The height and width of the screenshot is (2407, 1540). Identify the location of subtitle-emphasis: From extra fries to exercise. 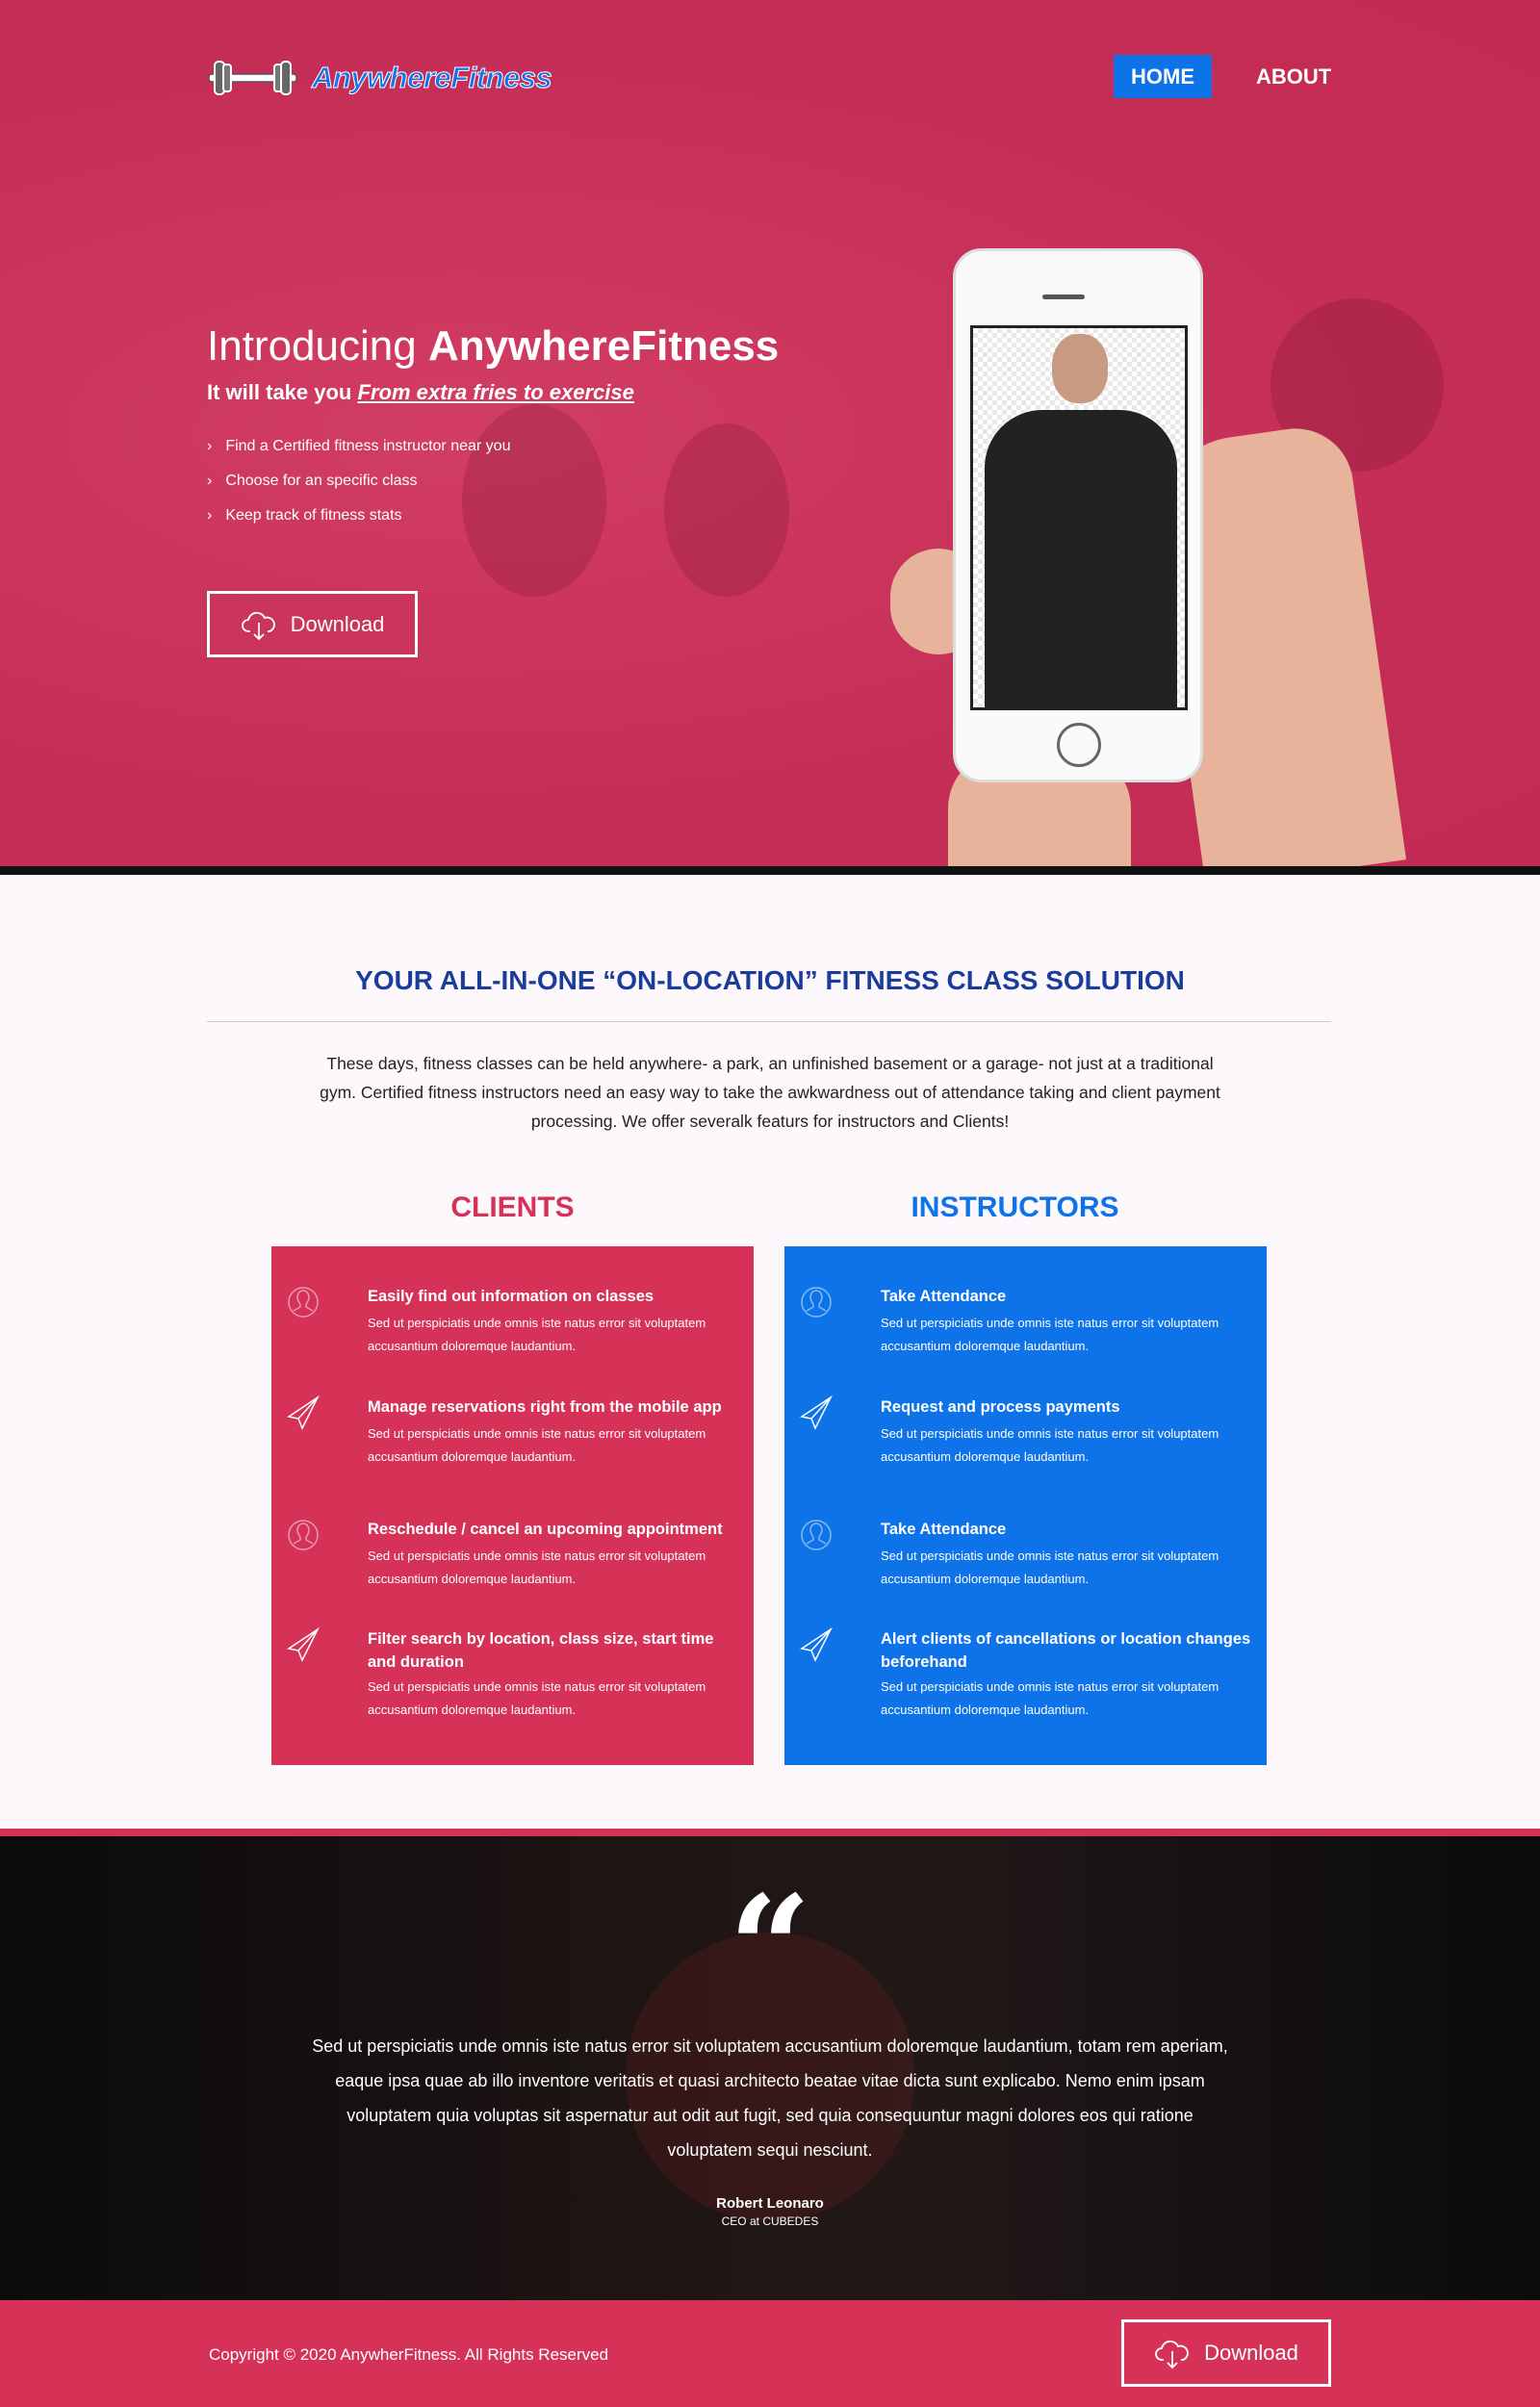
(495, 392).